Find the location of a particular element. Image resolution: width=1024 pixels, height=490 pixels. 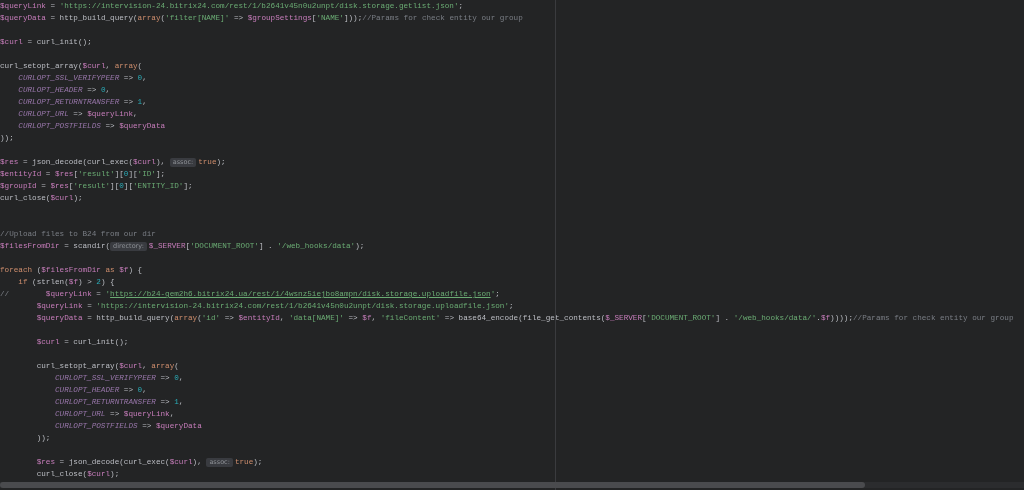

horizontal-scrollbar is located at coordinates (512, 485).